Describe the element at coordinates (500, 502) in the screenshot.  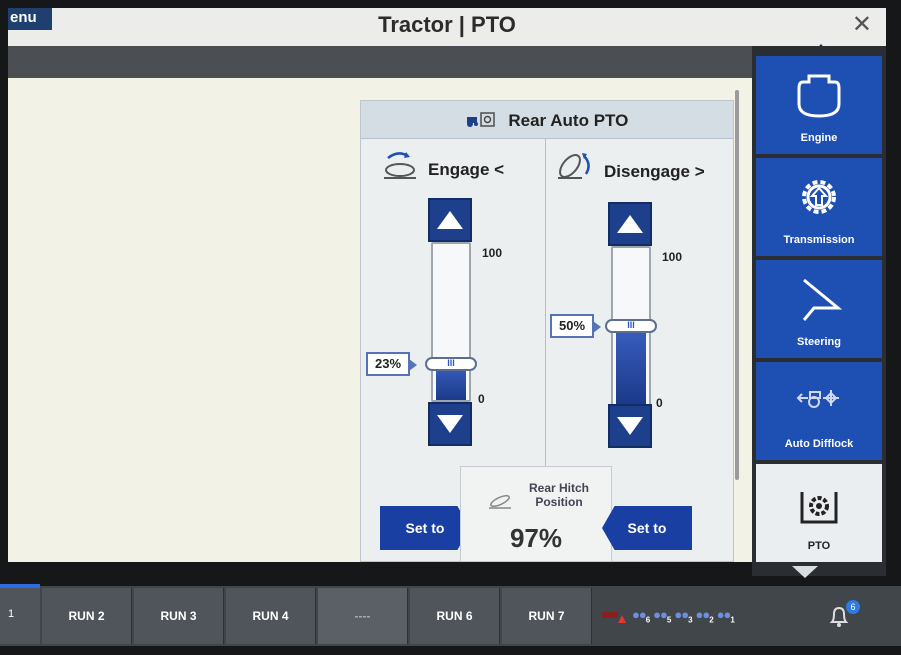
I see `hitch-icon` at that location.